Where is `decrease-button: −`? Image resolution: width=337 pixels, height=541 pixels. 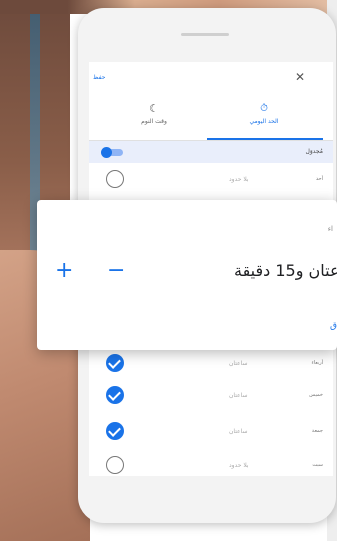
decrease-button: − is located at coordinates (116, 271).